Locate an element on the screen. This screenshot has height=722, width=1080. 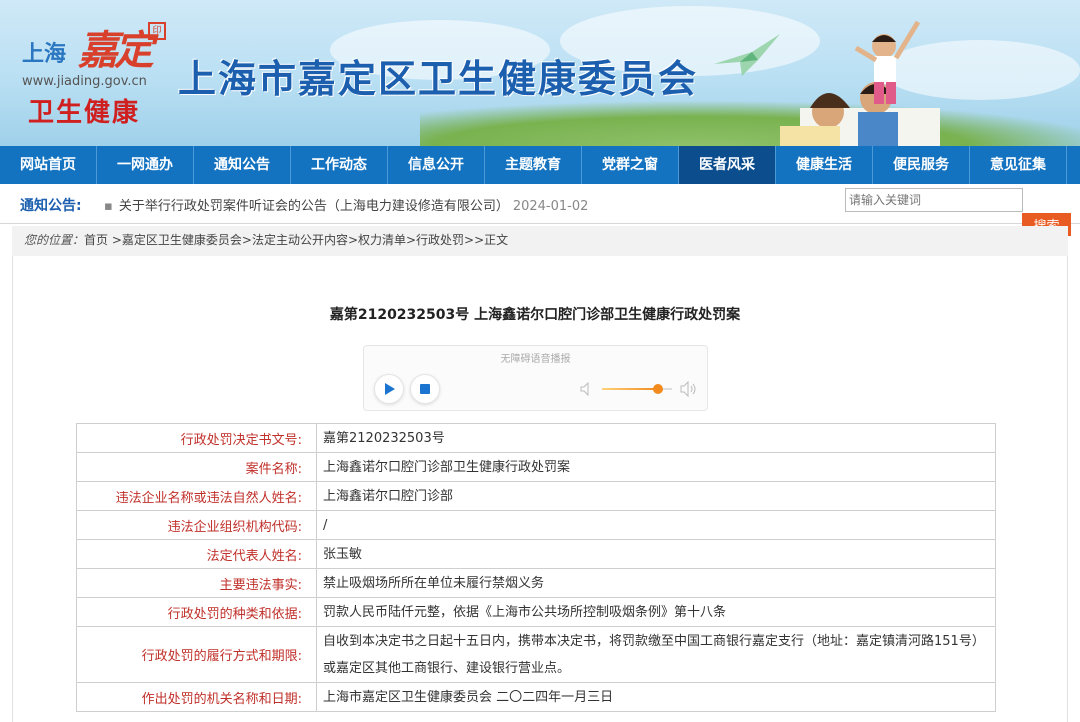
nav-item: 健康生活 is located at coordinates (824, 165).